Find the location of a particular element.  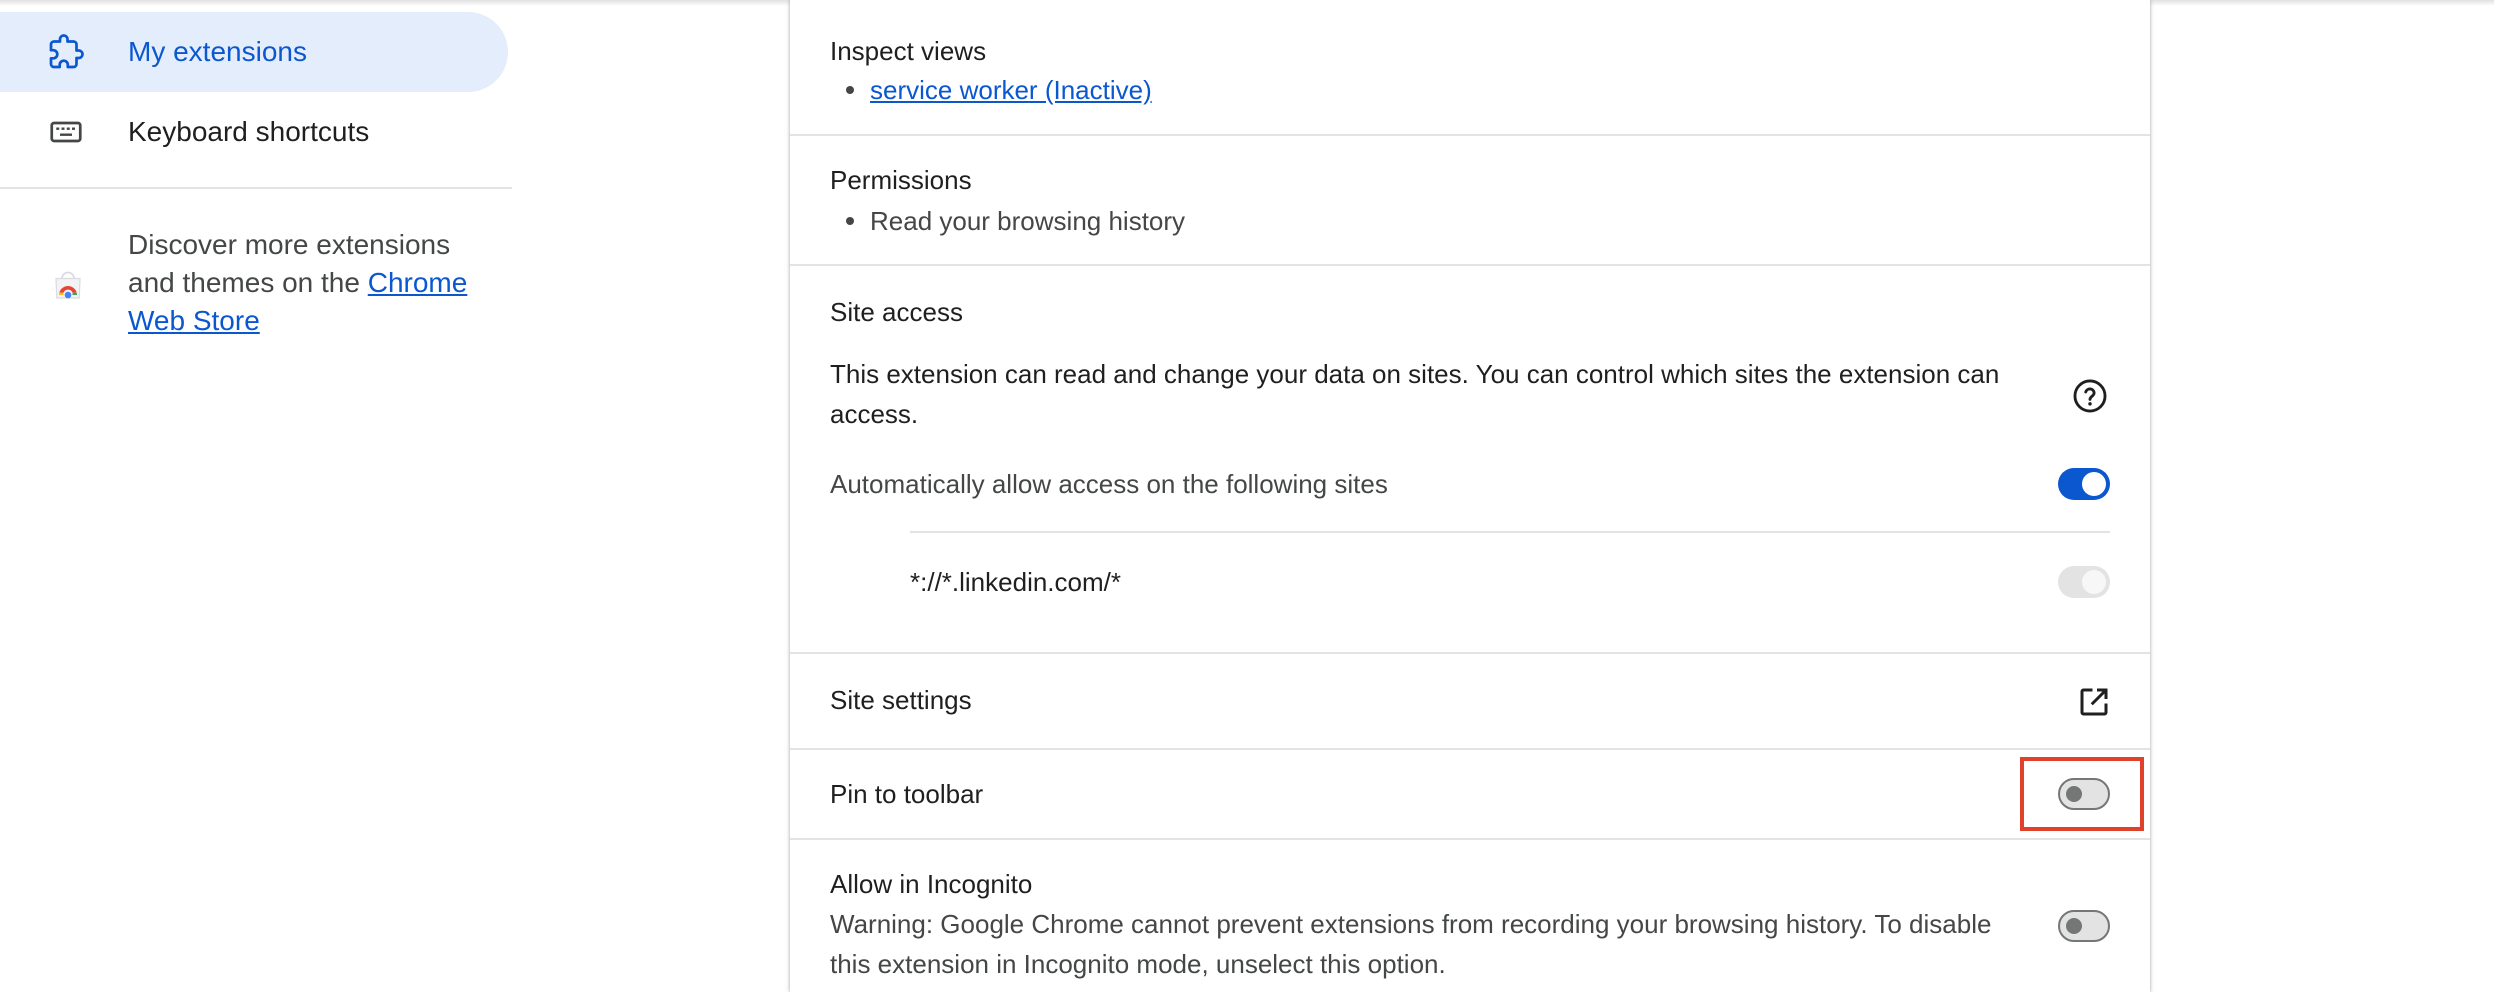

extension-puzzle-icon is located at coordinates (66, 51).